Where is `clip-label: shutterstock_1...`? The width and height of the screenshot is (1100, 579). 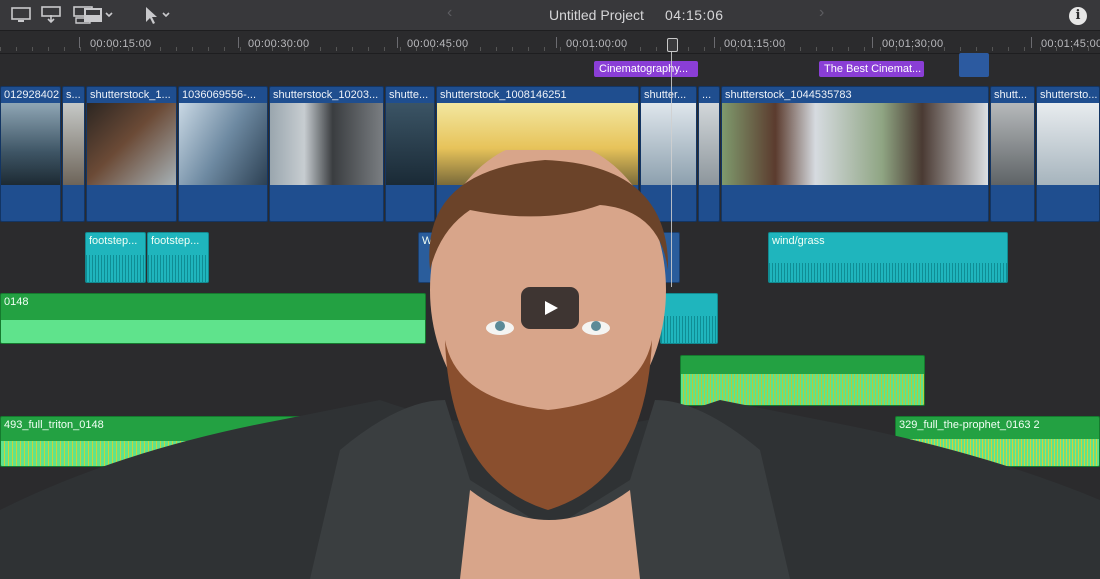 clip-label: shutterstock_1... is located at coordinates (130, 95).